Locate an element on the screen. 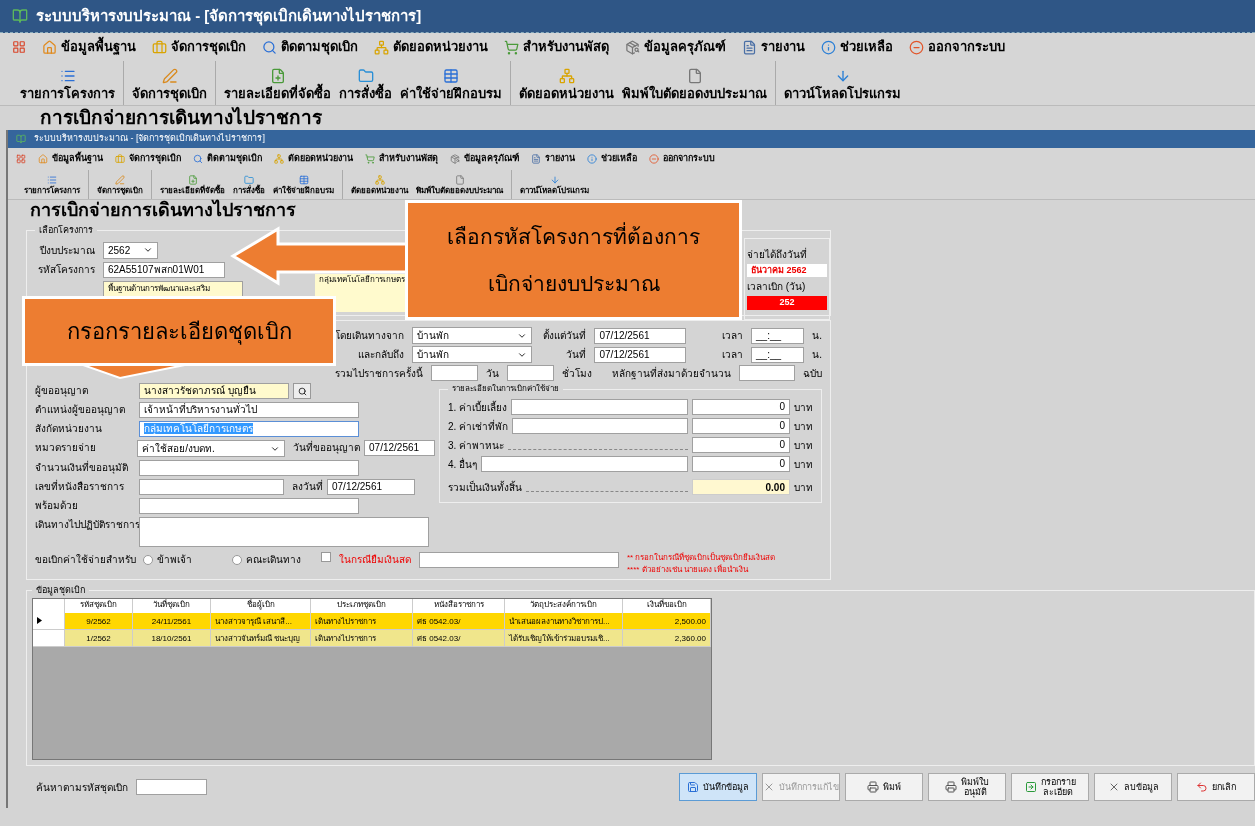 This screenshot has height=826, width=1255. checkbox is located at coordinates (326, 557).